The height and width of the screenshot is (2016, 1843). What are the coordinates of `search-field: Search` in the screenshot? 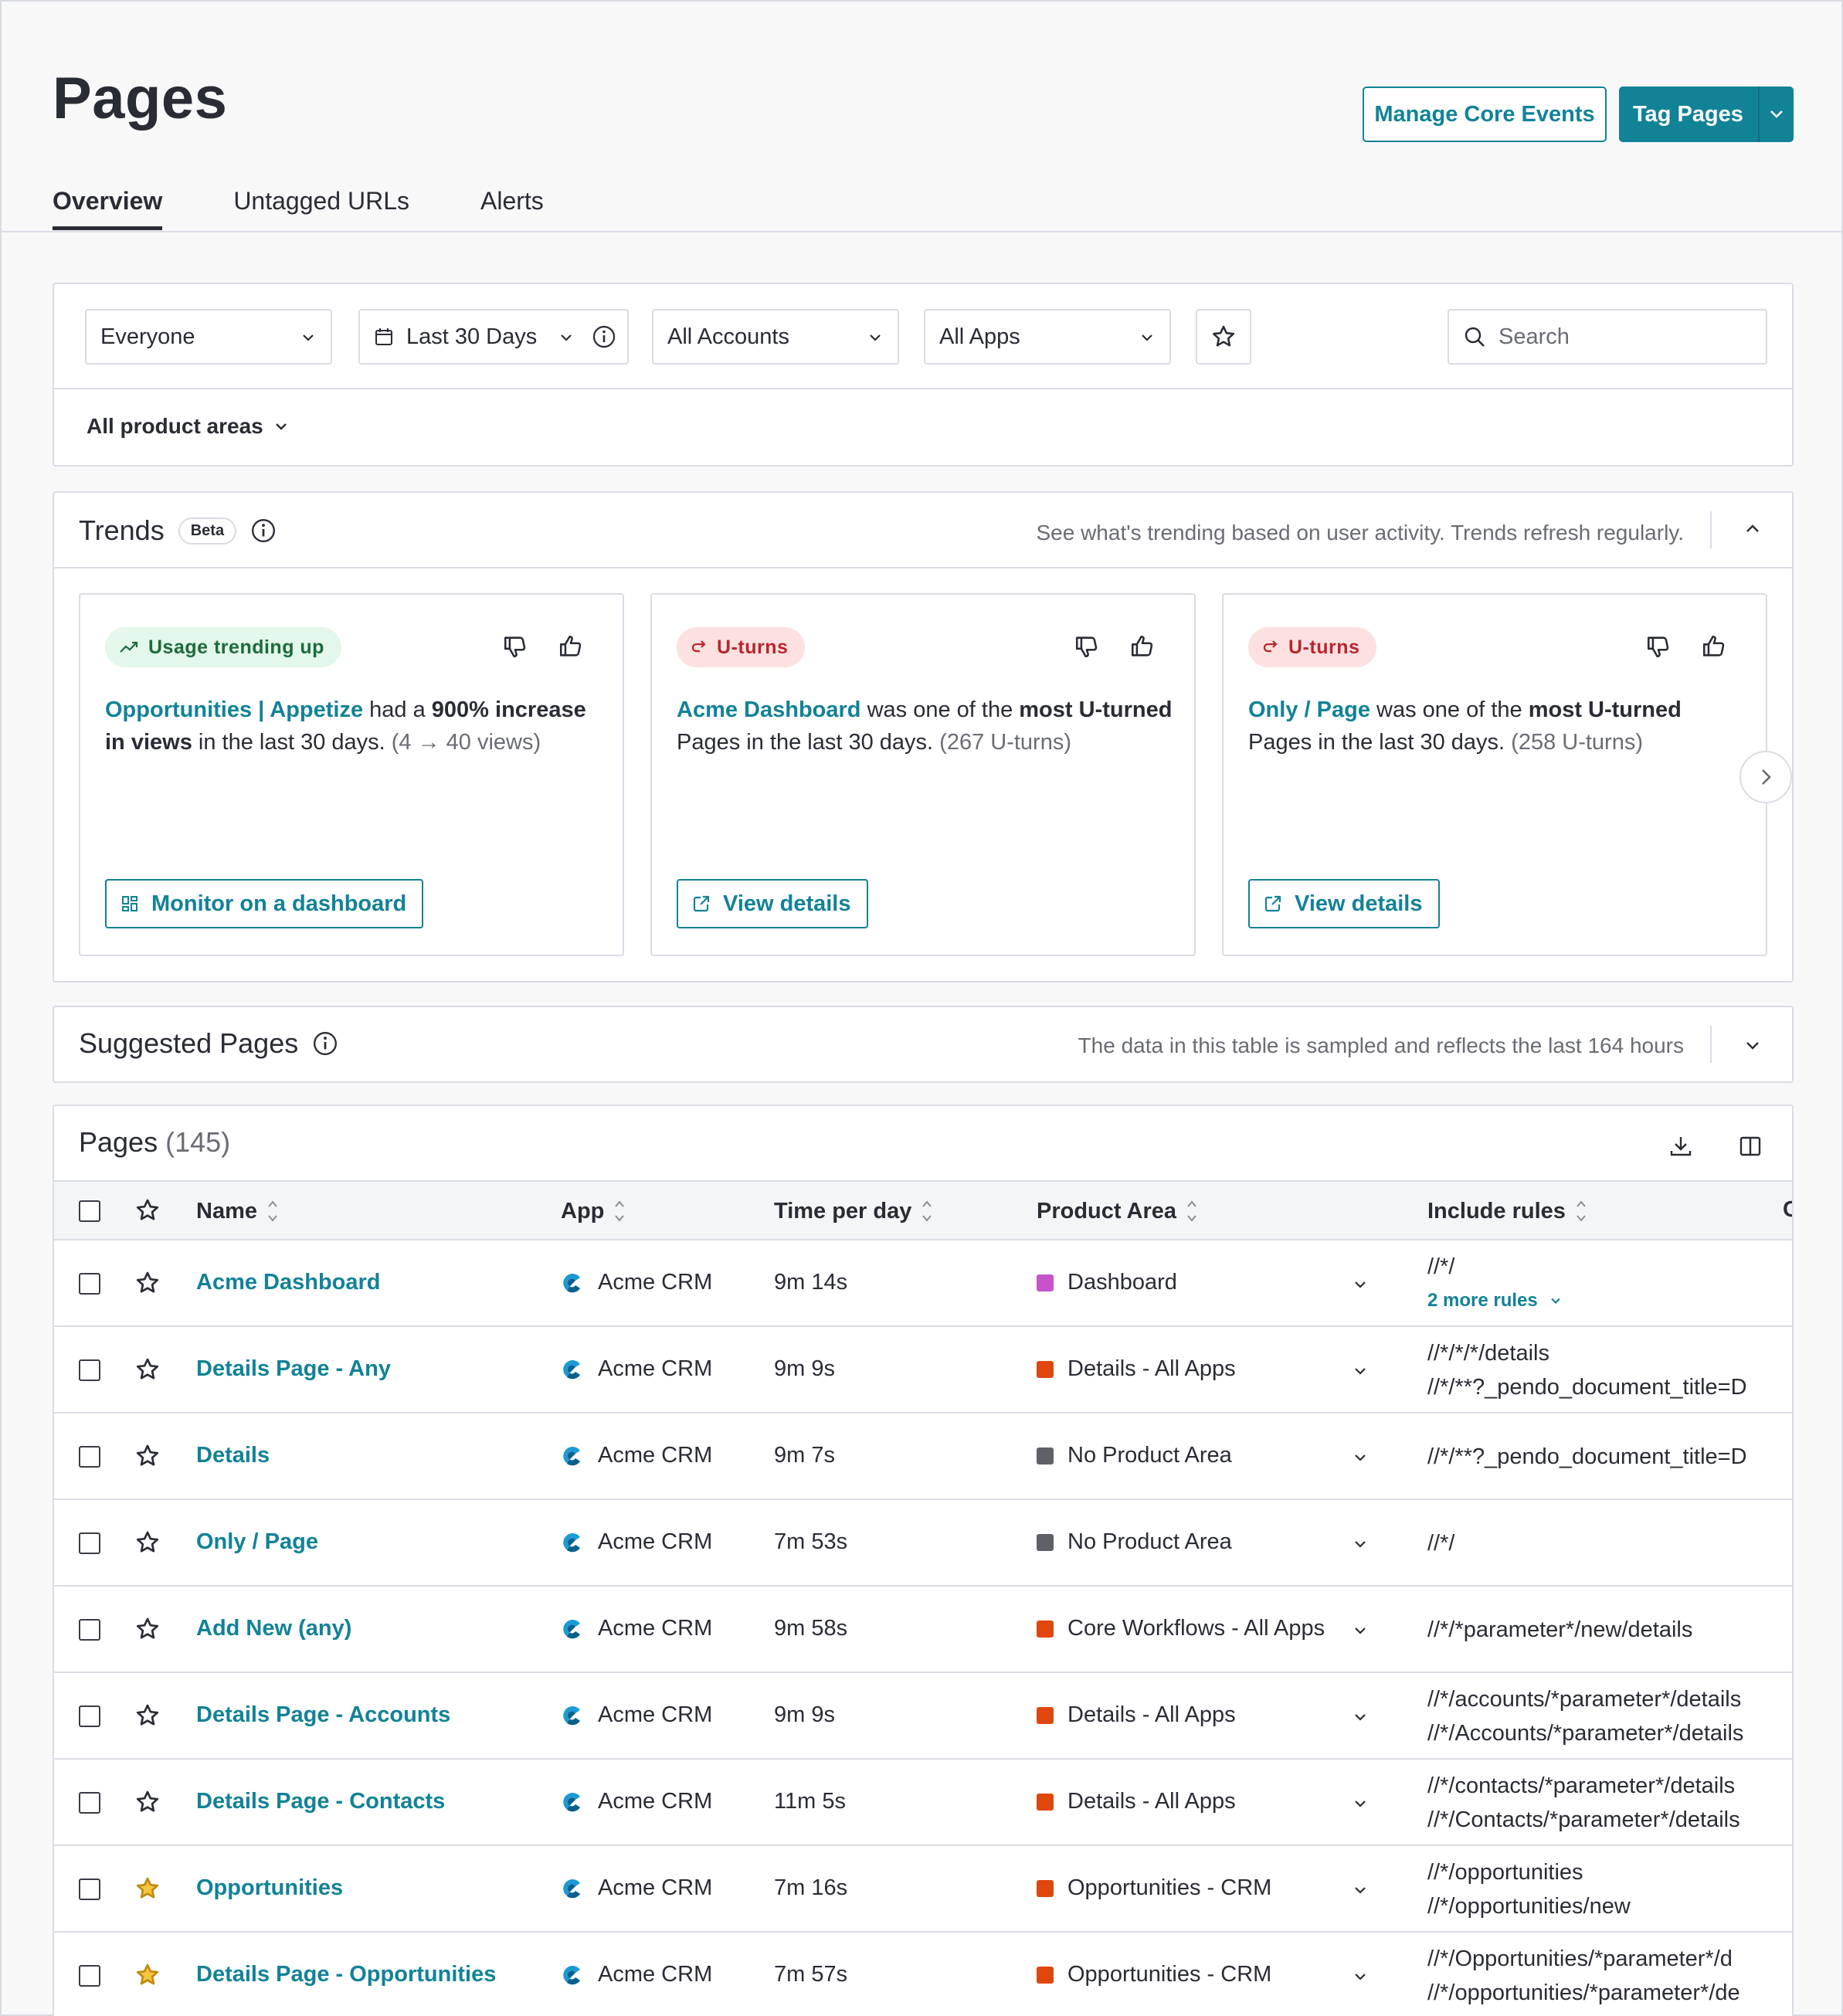 It's located at (1607, 337).